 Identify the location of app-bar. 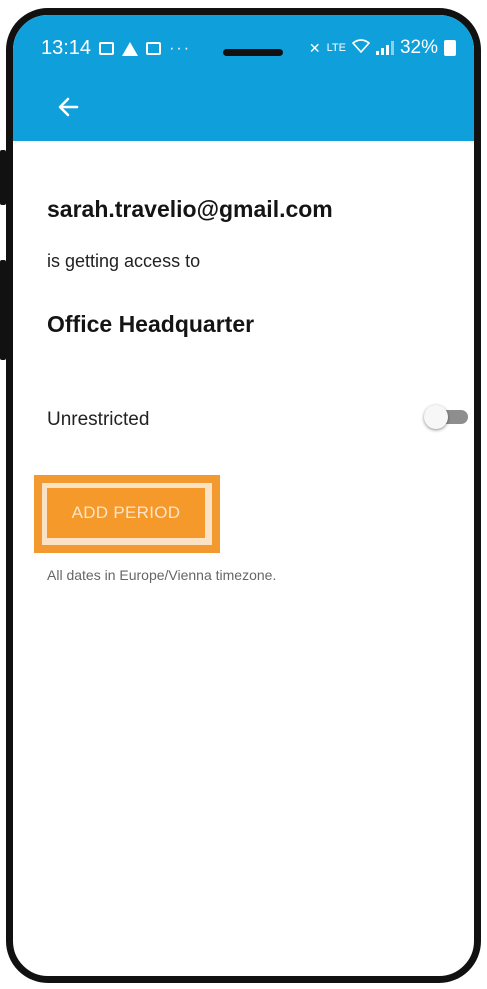
(243, 107).